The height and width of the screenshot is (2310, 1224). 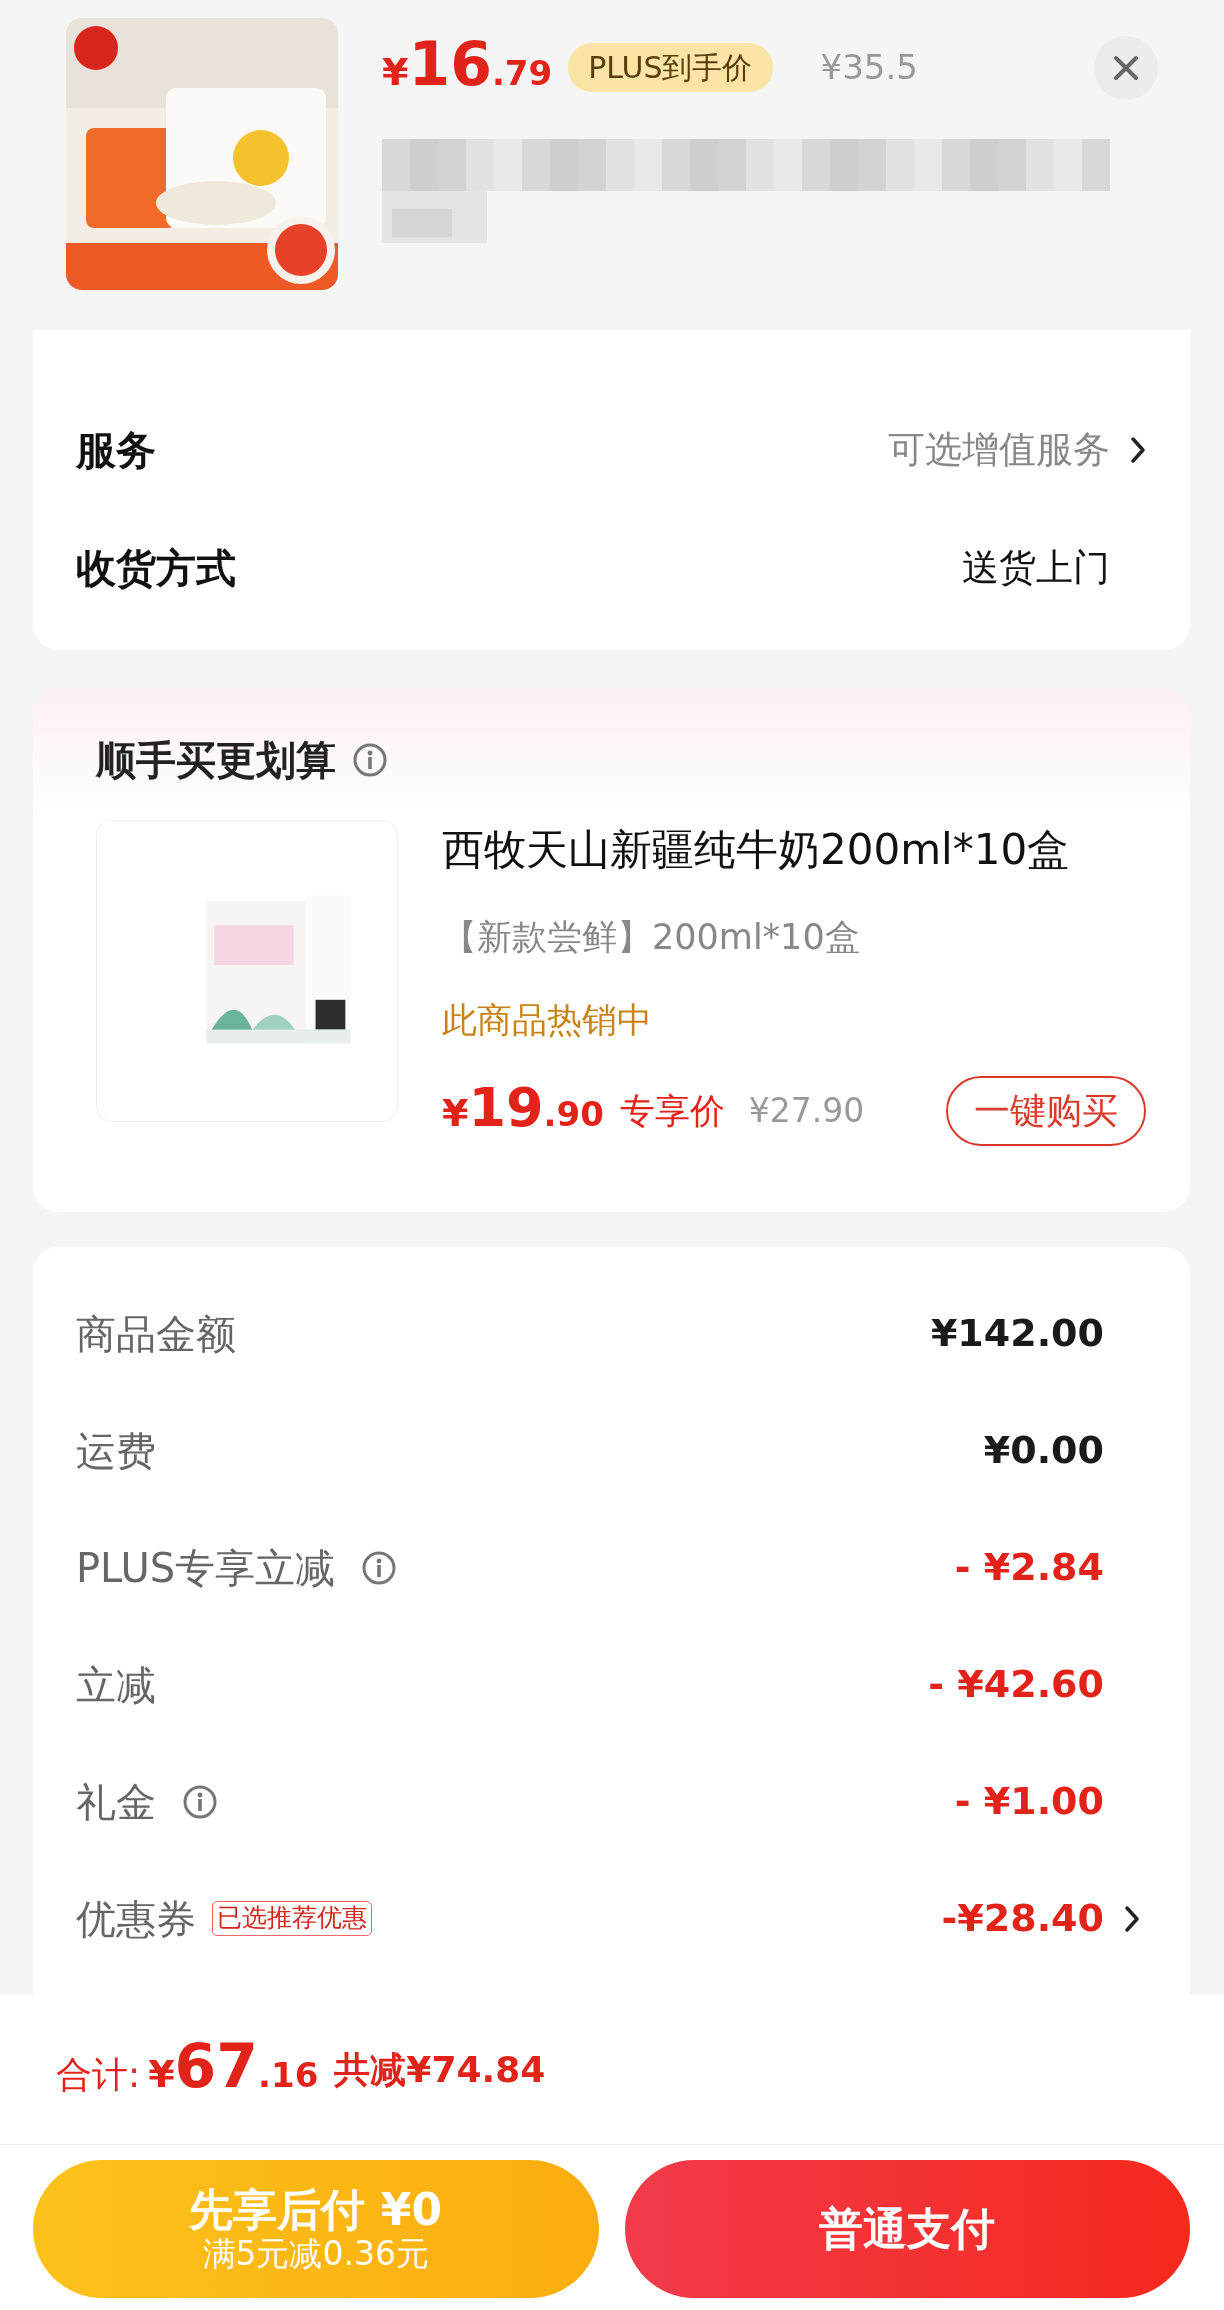 What do you see at coordinates (1022, 1918) in the screenshot?
I see `summary-value: -¥28.40` at bounding box center [1022, 1918].